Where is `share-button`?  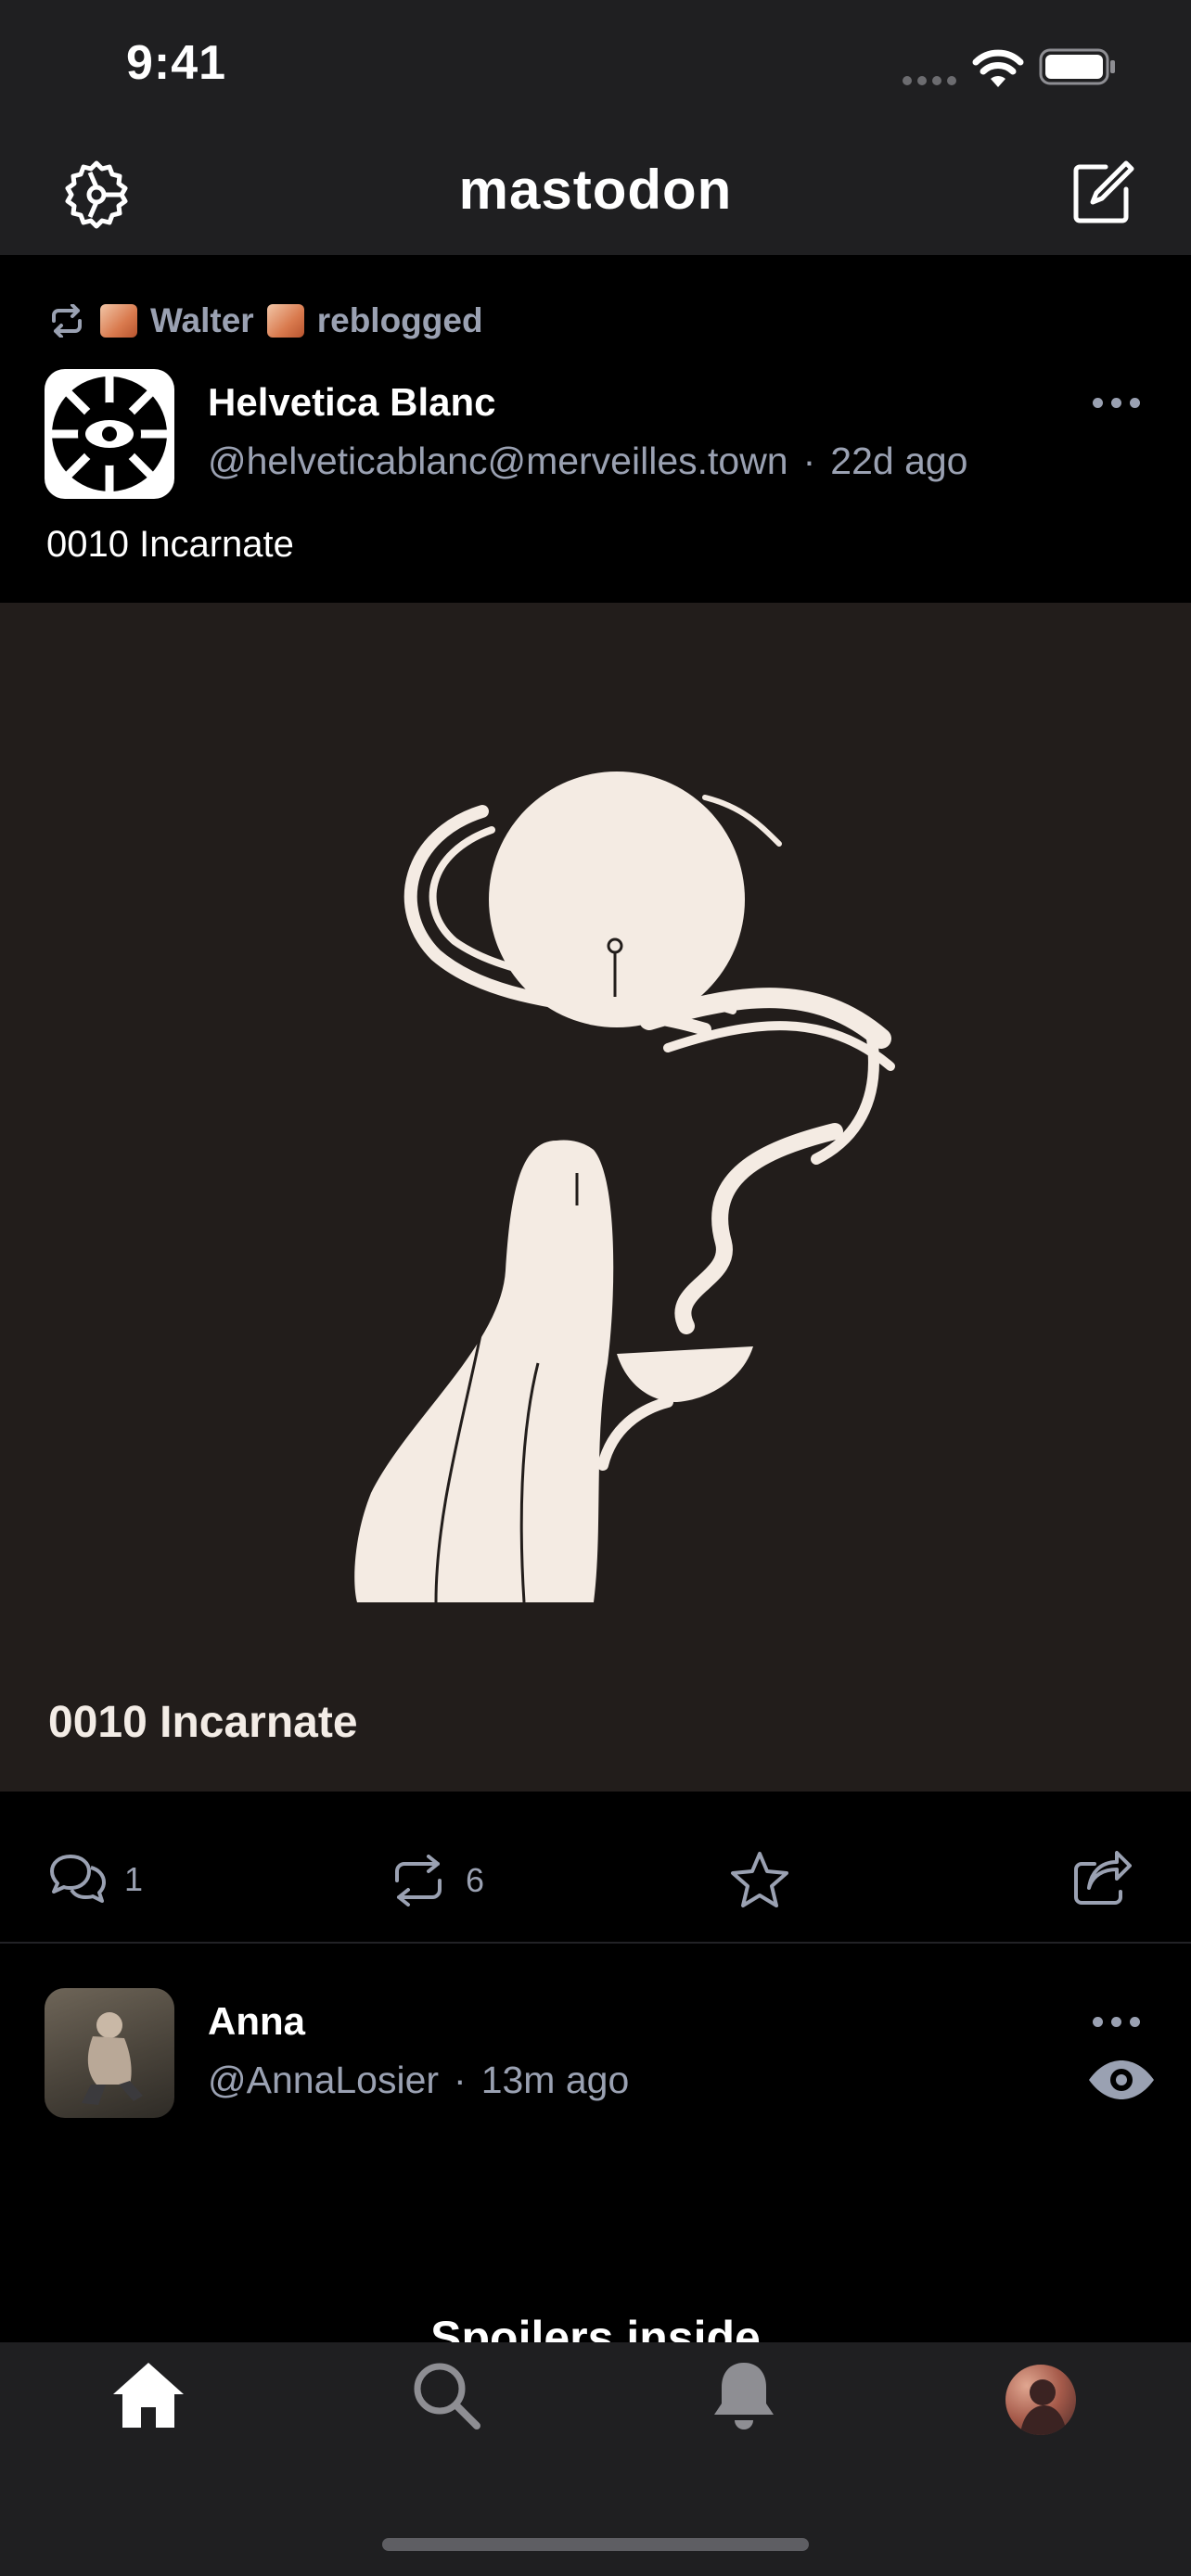
share-button is located at coordinates (1102, 1881).